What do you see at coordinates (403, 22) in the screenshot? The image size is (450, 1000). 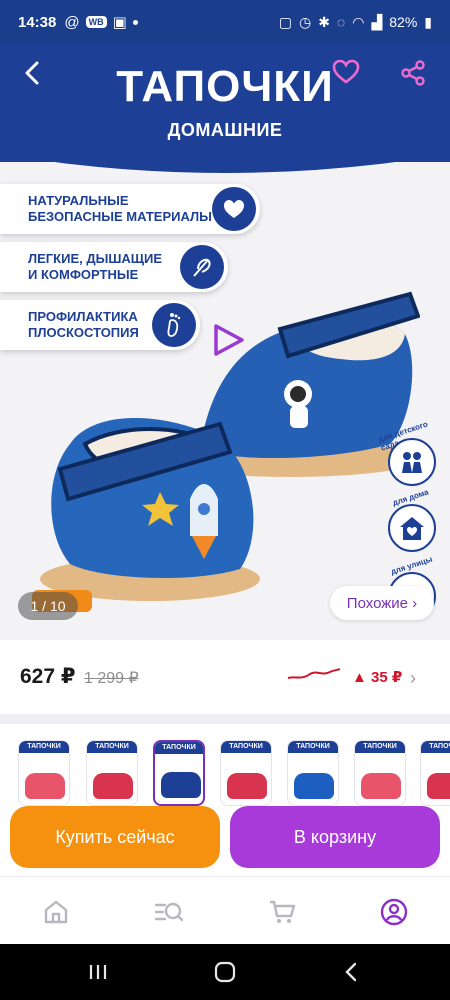 I see `battery-level: 82%` at bounding box center [403, 22].